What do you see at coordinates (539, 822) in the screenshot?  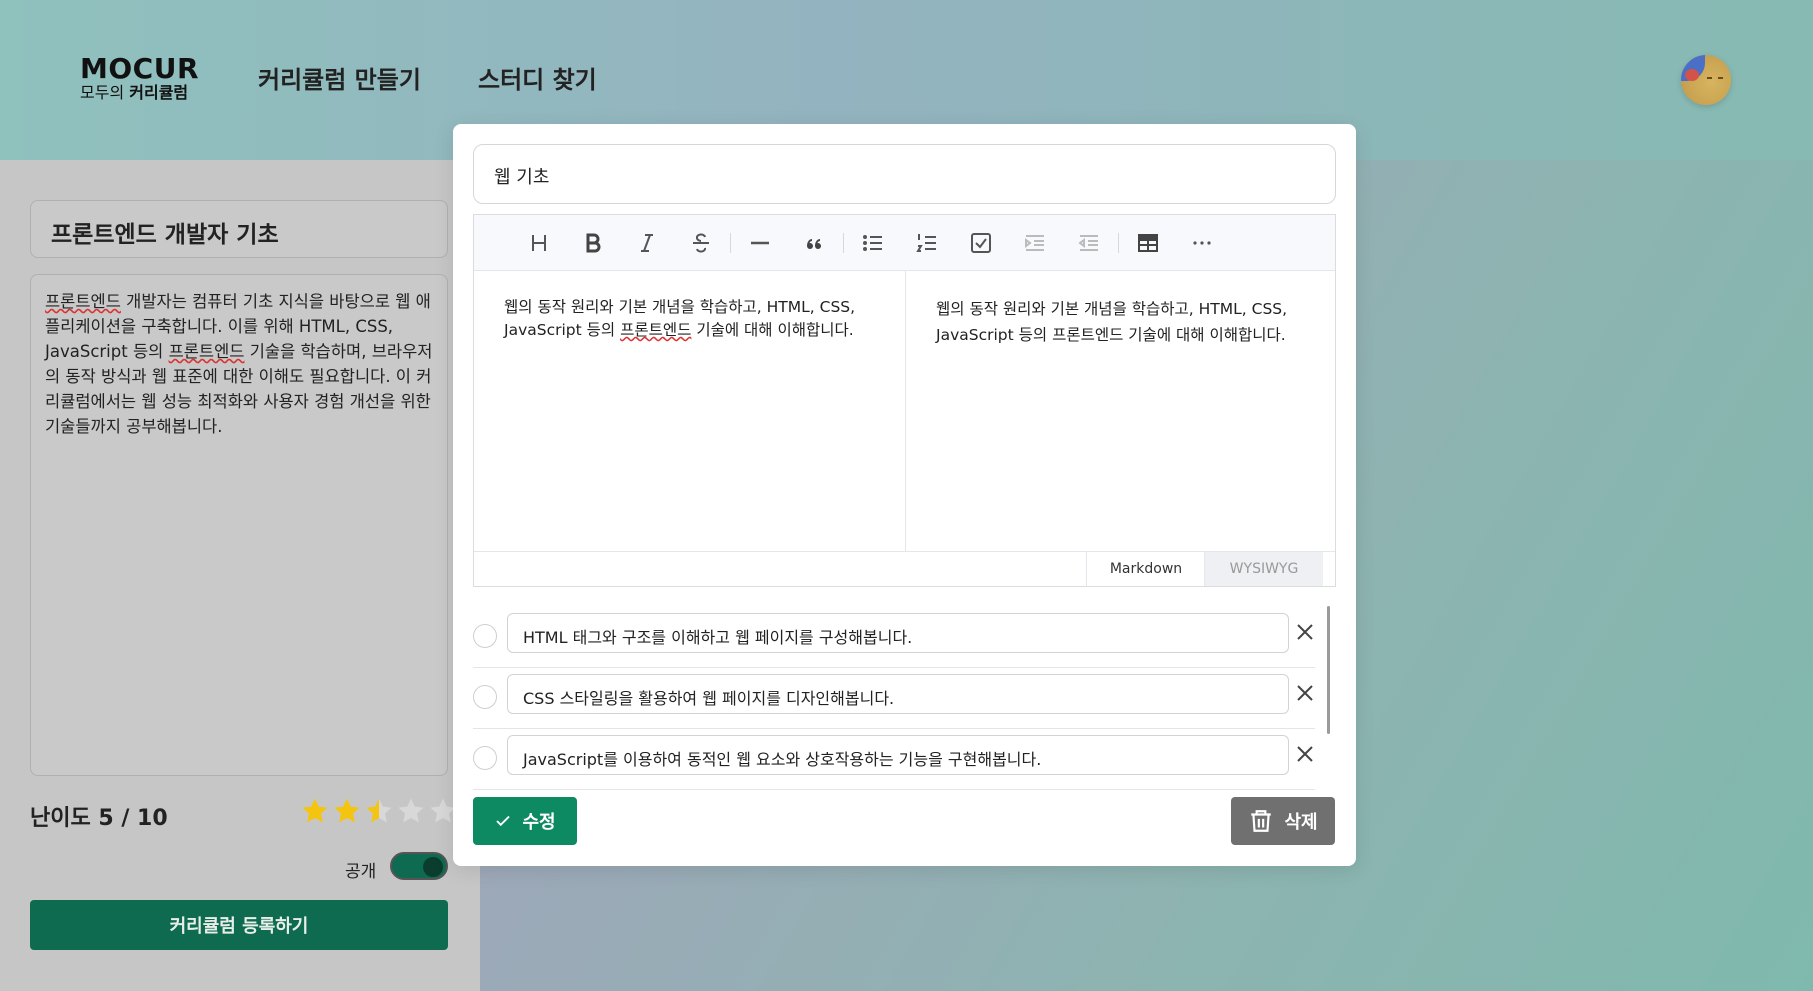 I see `edit-button-label: 수정` at bounding box center [539, 822].